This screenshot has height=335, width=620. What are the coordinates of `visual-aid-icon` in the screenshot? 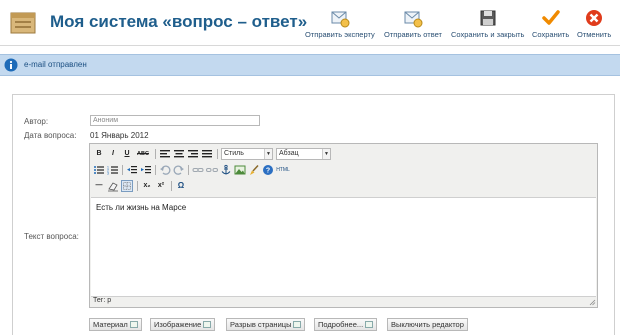 It's located at (127, 186).